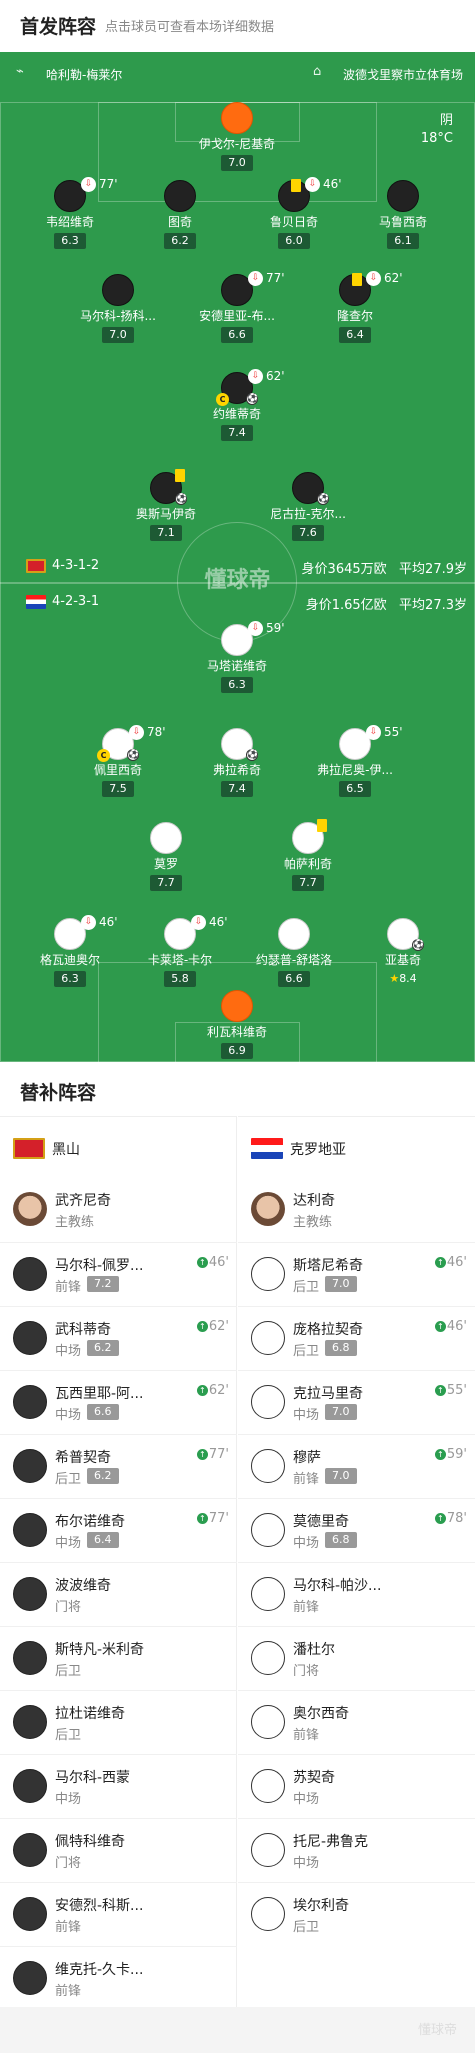 The image size is (475, 2053). I want to click on player-home-fw-2: ⚽ 尼古拉-克尔... 7.6, so click(308, 506).